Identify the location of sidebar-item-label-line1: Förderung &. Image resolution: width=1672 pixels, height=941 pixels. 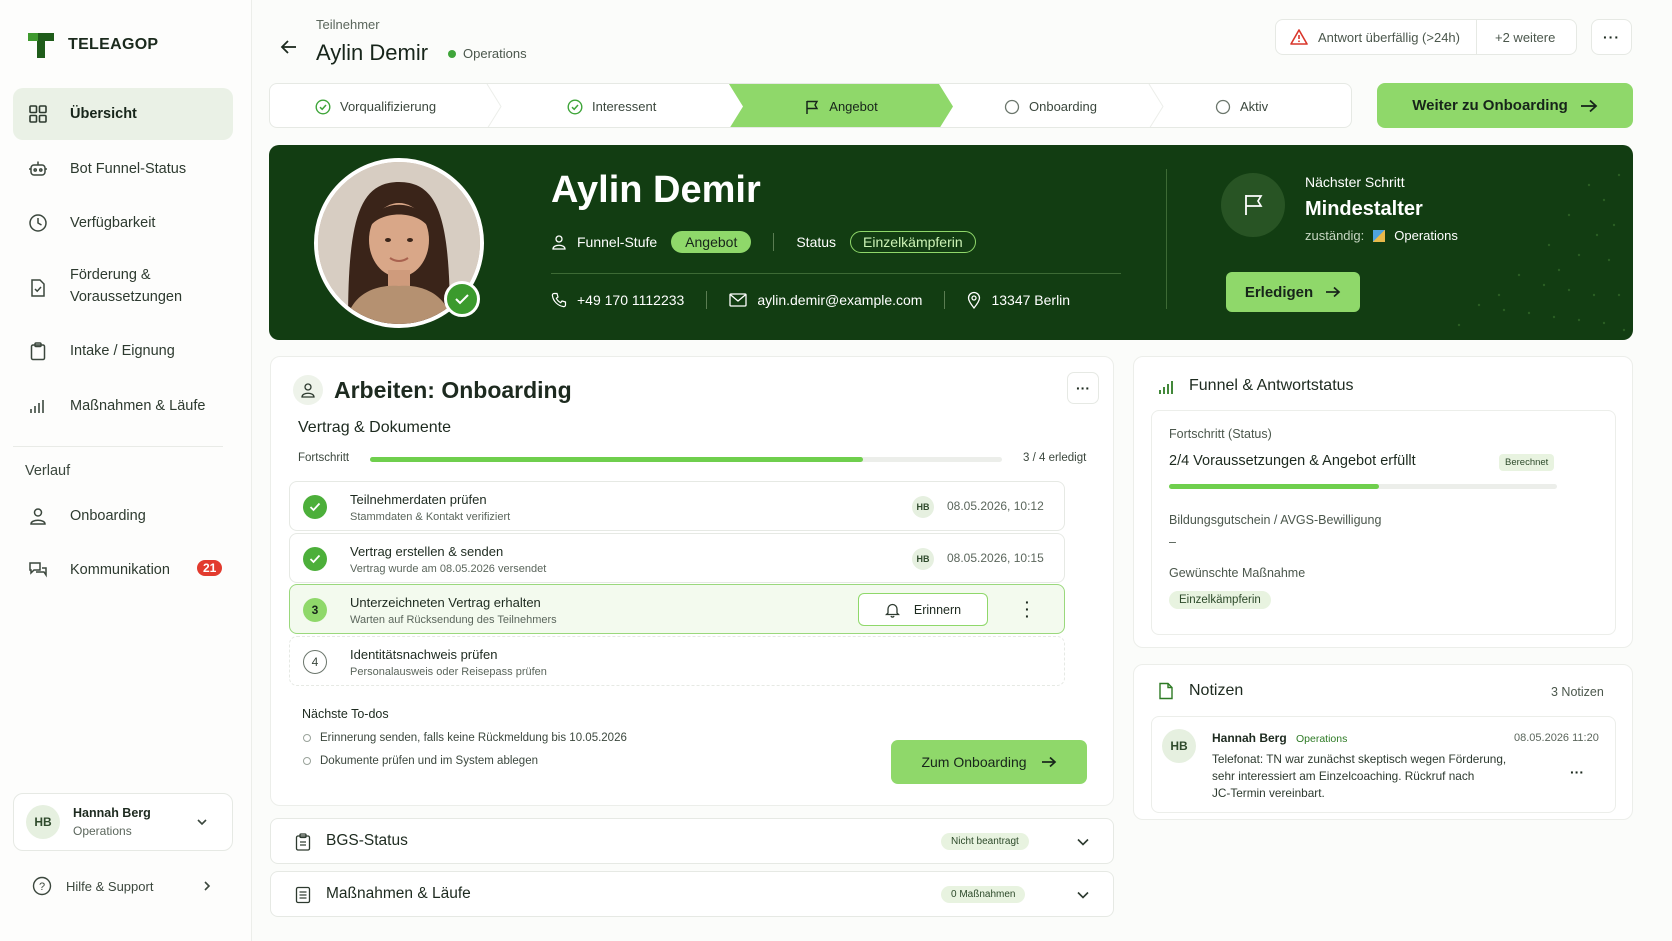
(110, 275).